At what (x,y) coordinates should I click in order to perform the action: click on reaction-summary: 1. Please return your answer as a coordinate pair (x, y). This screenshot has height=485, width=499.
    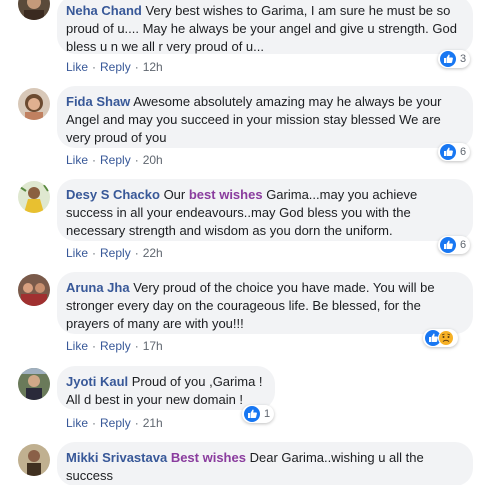
    Looking at the image, I should click on (258, 414).